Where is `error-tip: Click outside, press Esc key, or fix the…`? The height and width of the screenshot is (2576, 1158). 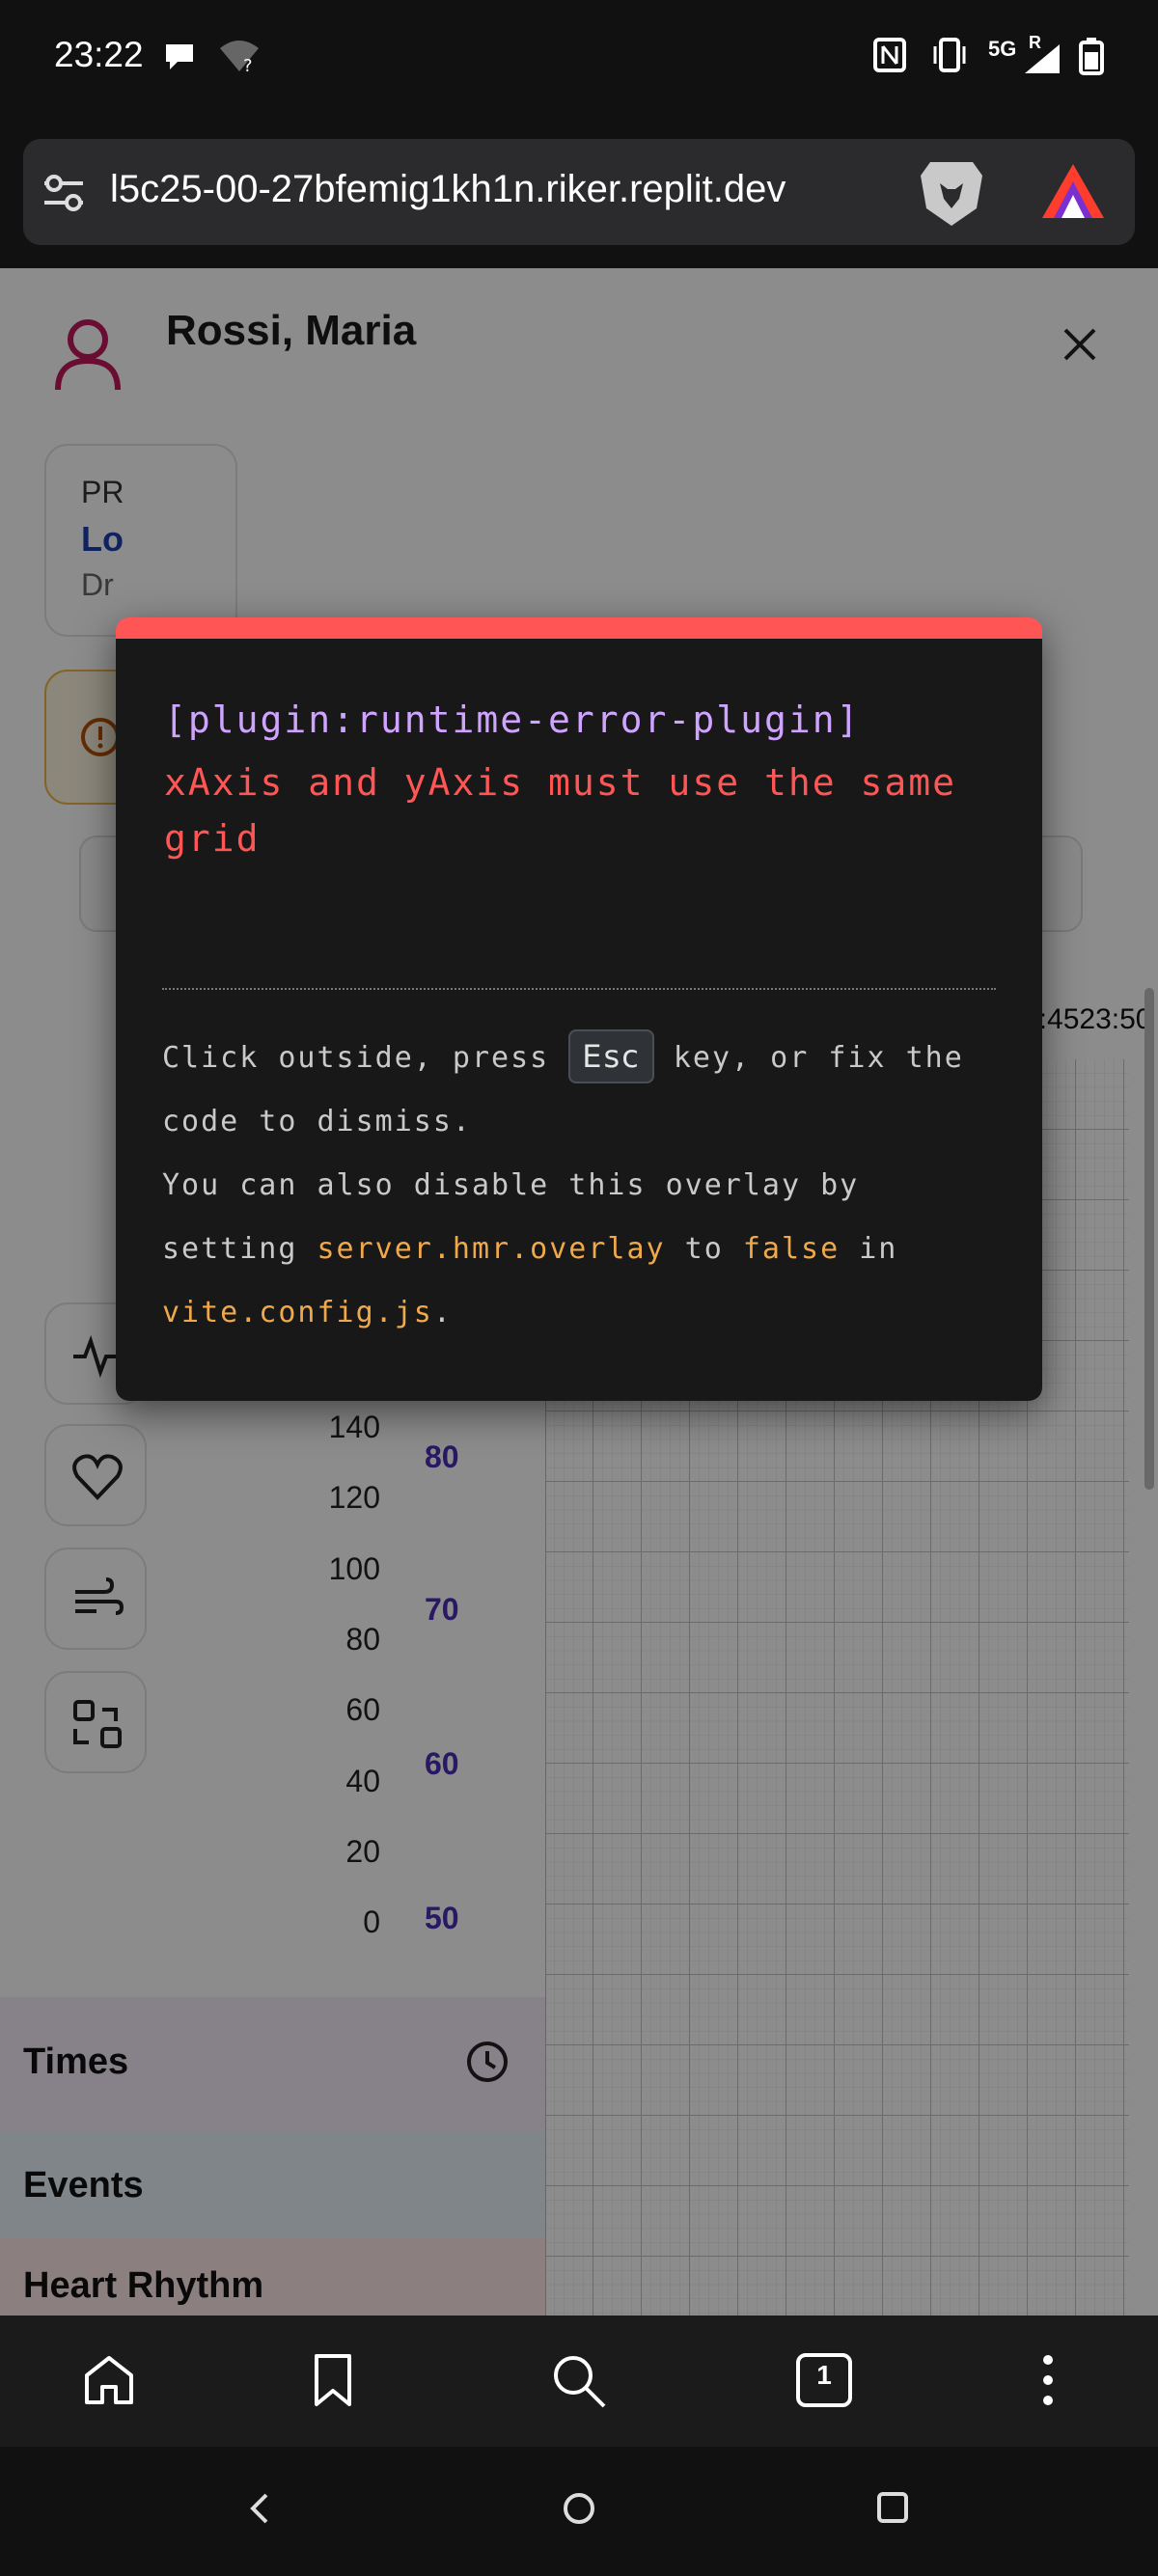
error-tip: Click outside, press Esc key, or fix the… is located at coordinates (586, 1186).